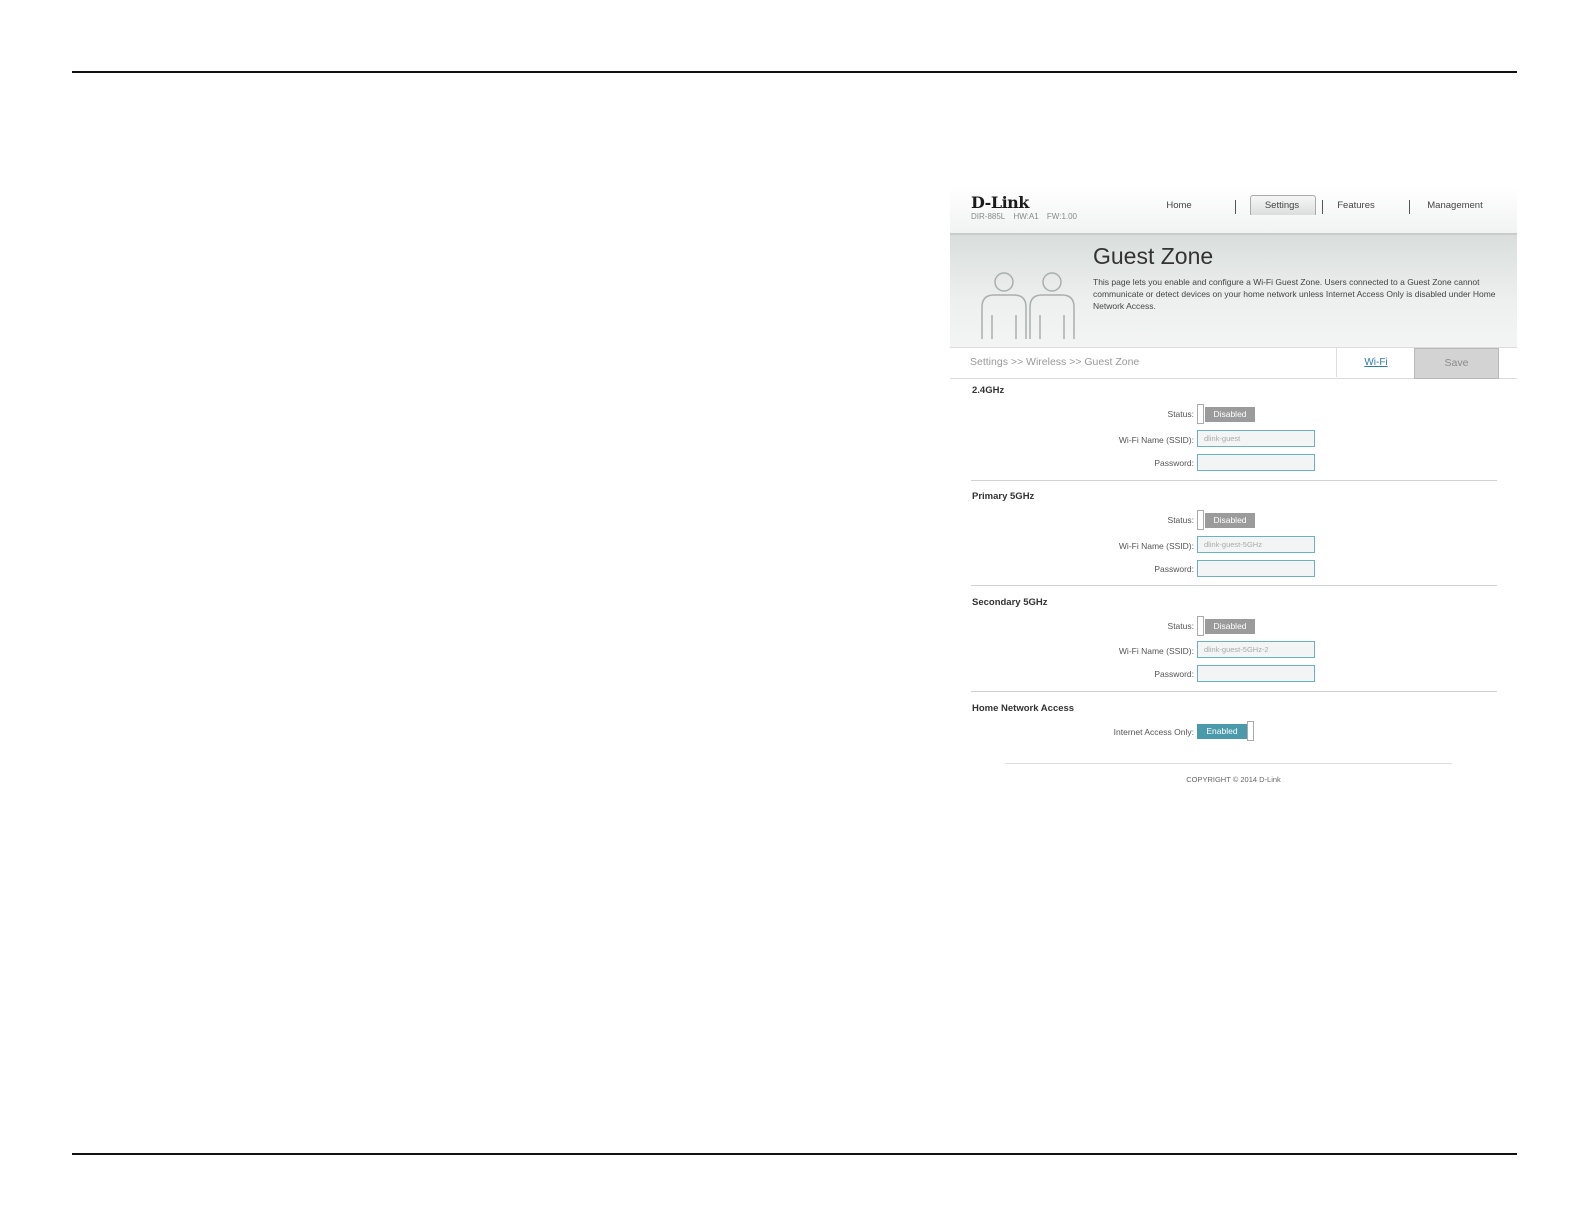 The width and height of the screenshot is (1584, 1224). I want to click on section-title: Home Network Access, so click(1023, 708).